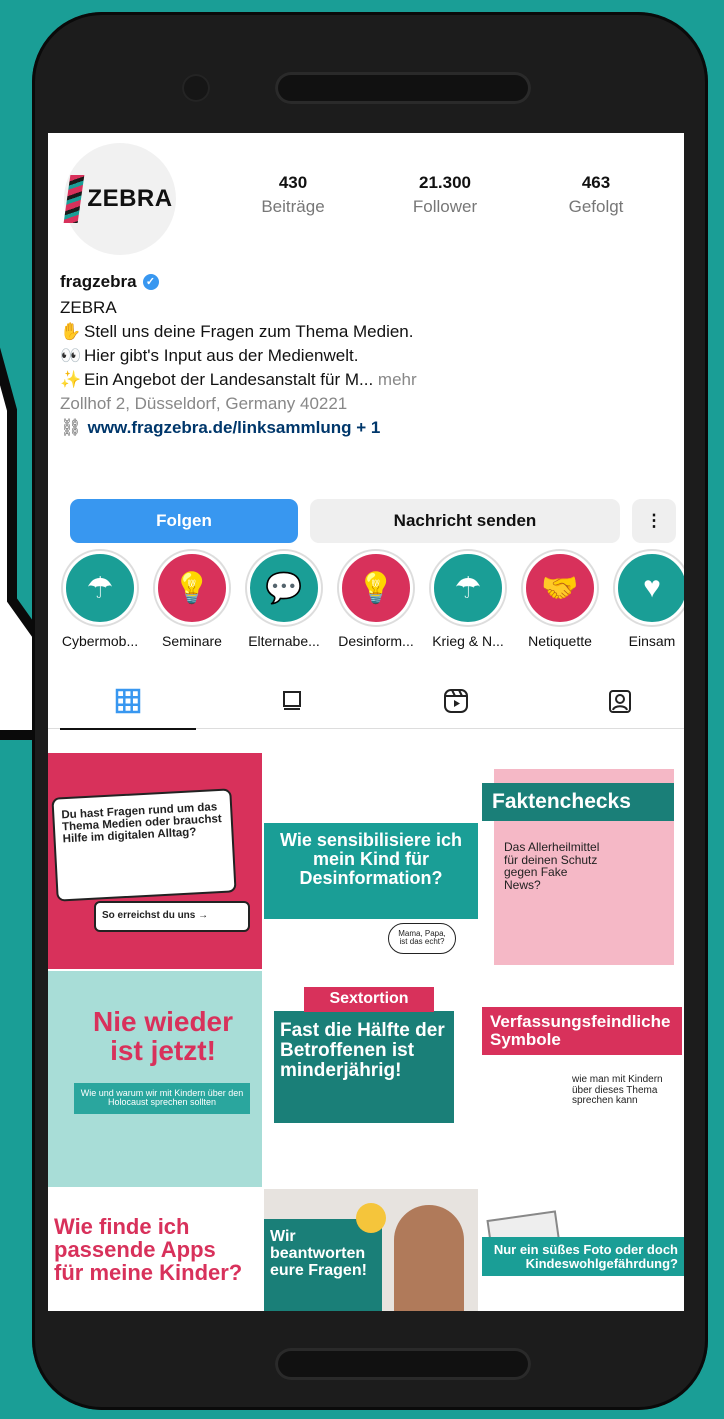 This screenshot has height=1419, width=724. Describe the element at coordinates (445, 182) in the screenshot. I see `stat-followers-value: 21.300` at that location.